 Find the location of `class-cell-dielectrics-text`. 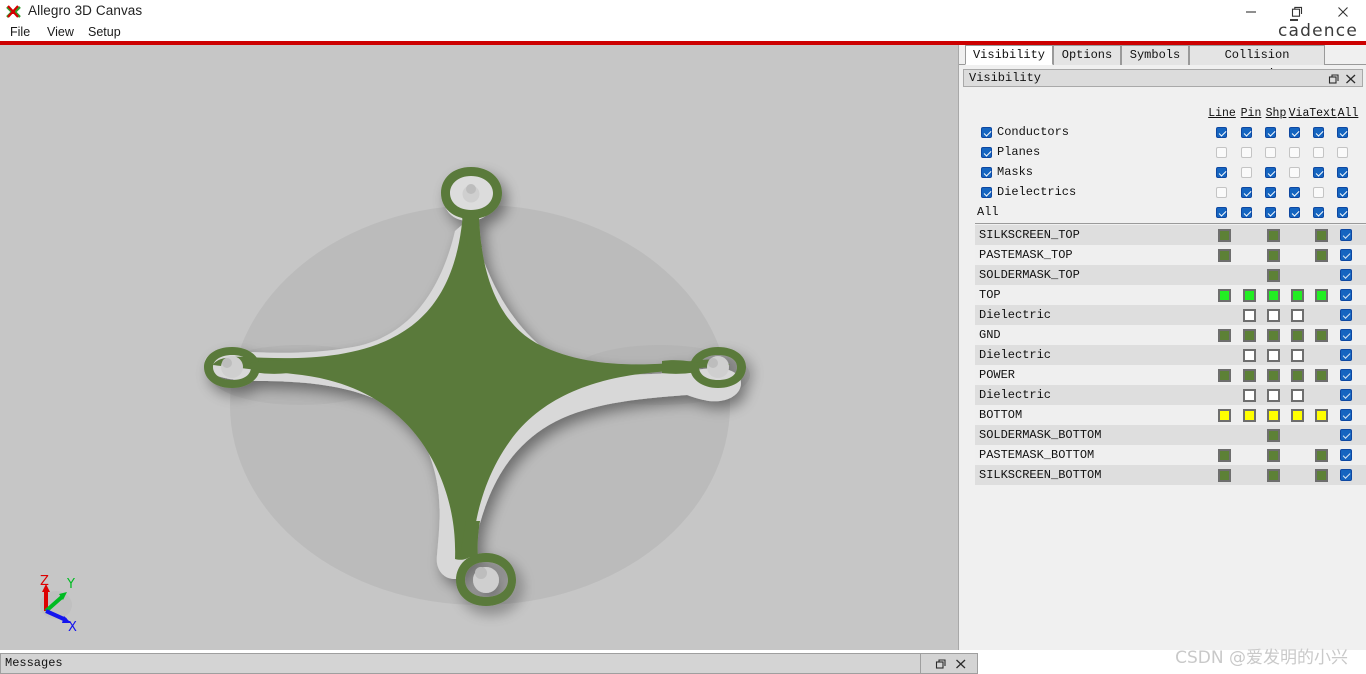

class-cell-dielectrics-text is located at coordinates (1318, 192).